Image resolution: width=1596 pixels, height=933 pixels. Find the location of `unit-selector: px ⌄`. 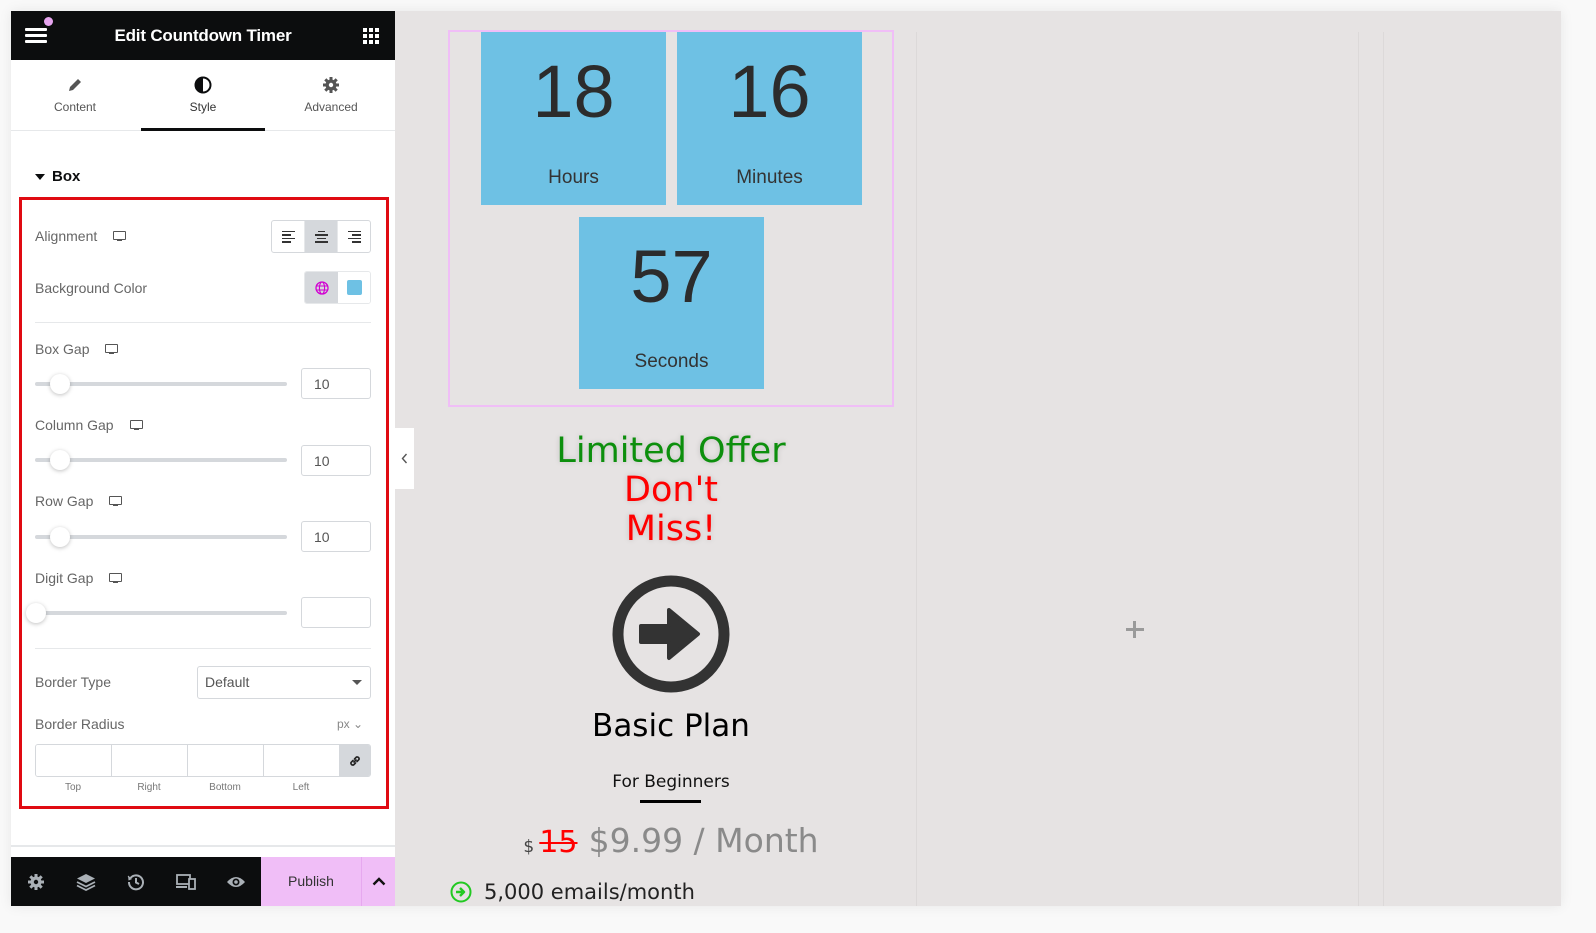

unit-selector: px ⌄ is located at coordinates (350, 724).